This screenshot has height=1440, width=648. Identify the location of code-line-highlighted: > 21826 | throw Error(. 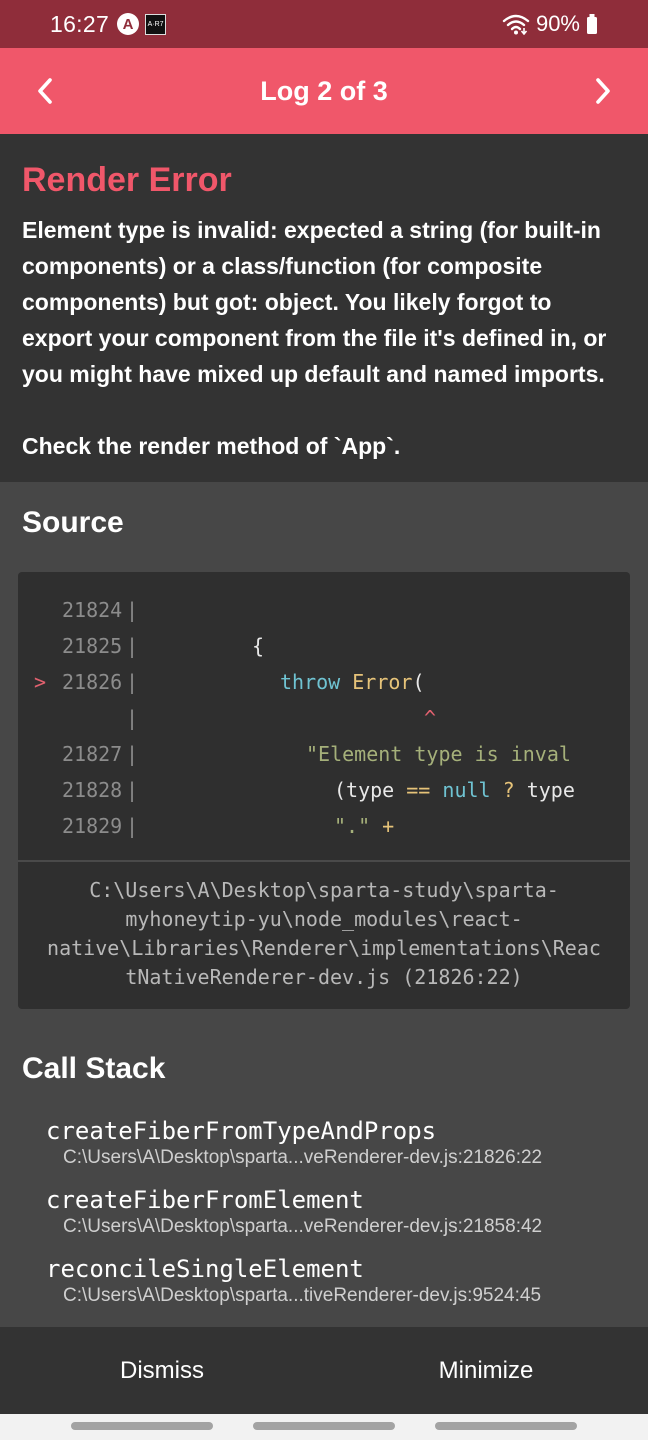
(324, 682).